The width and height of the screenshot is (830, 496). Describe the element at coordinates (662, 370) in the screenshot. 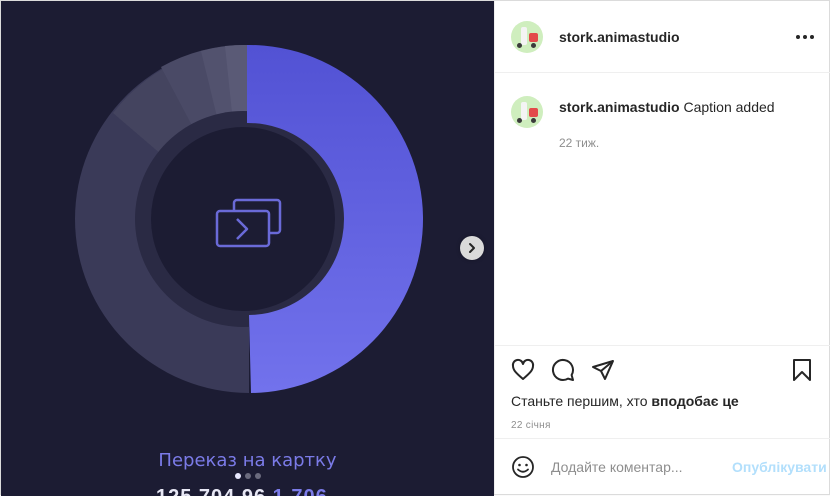

I see `action-bar` at that location.